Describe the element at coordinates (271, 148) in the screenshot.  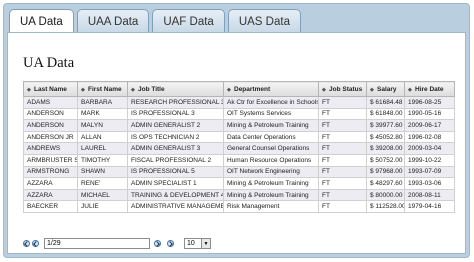
I see `table-cell: General Counsel Operations` at that location.